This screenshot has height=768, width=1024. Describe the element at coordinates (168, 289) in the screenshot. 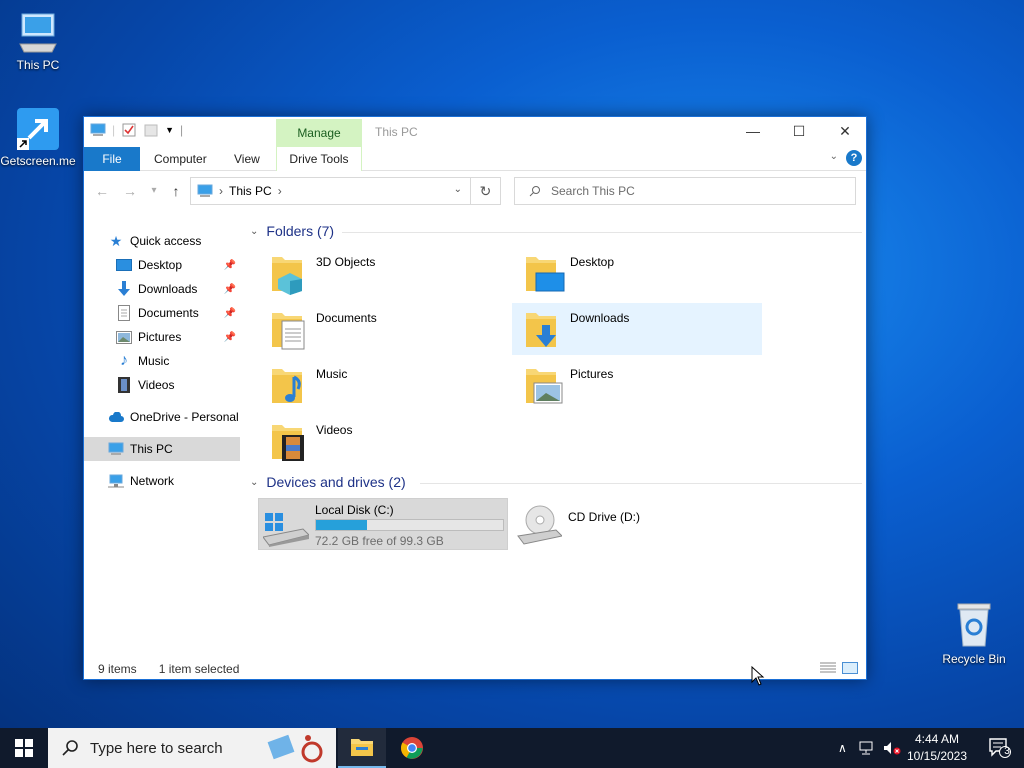

I see `nav-label: Downloads` at that location.